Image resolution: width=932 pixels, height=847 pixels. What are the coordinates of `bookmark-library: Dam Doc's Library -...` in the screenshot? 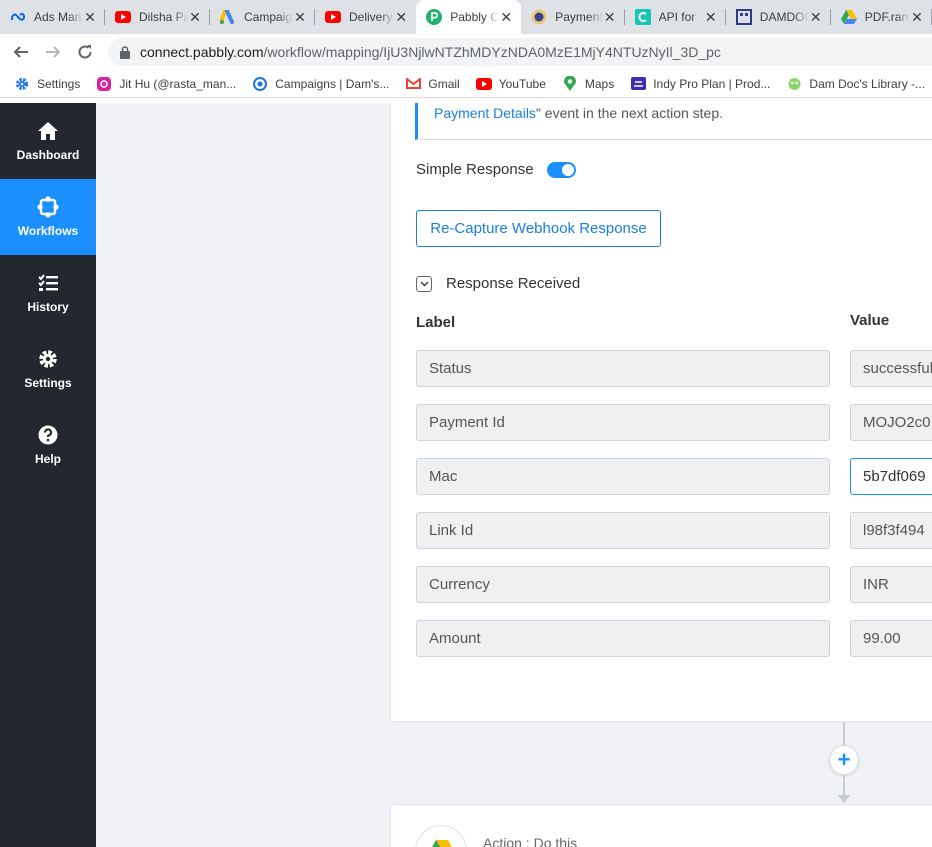 It's located at (855, 84).